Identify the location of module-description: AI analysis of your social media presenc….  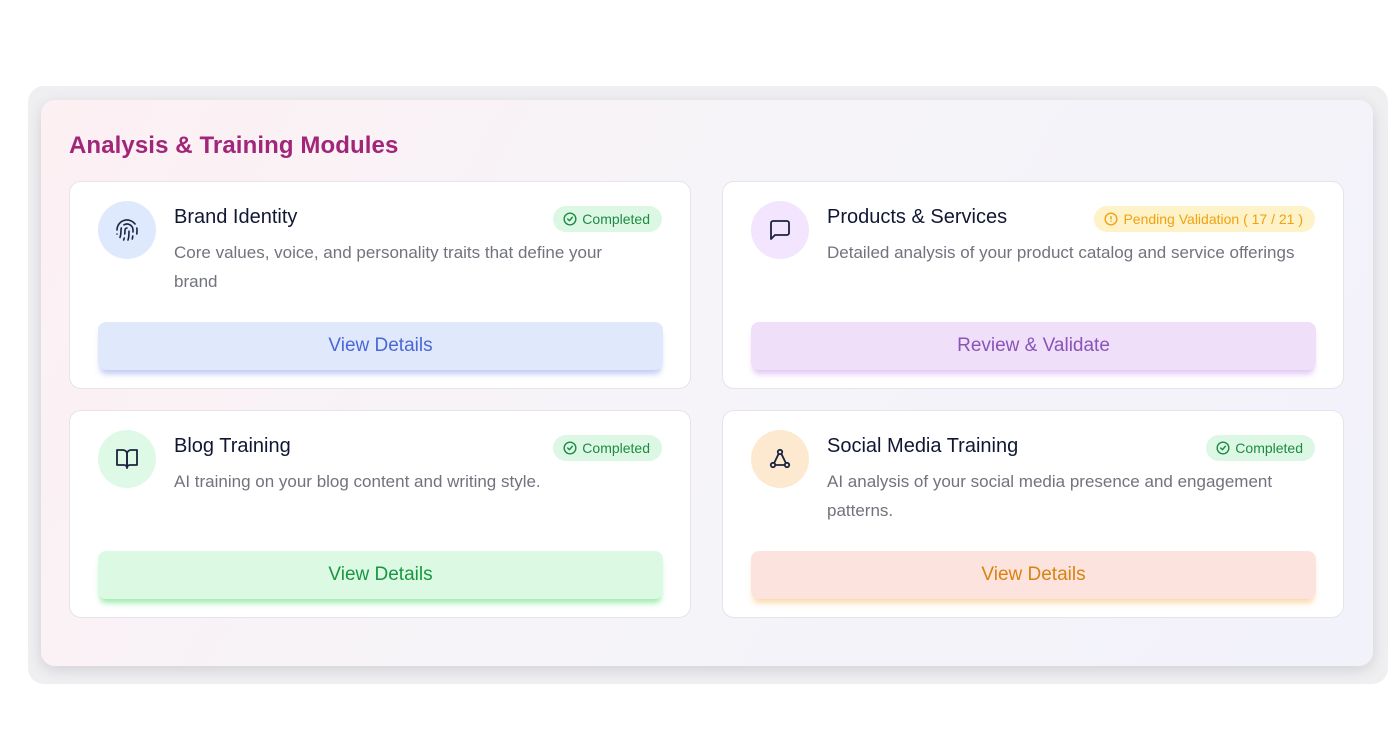
(1050, 496).